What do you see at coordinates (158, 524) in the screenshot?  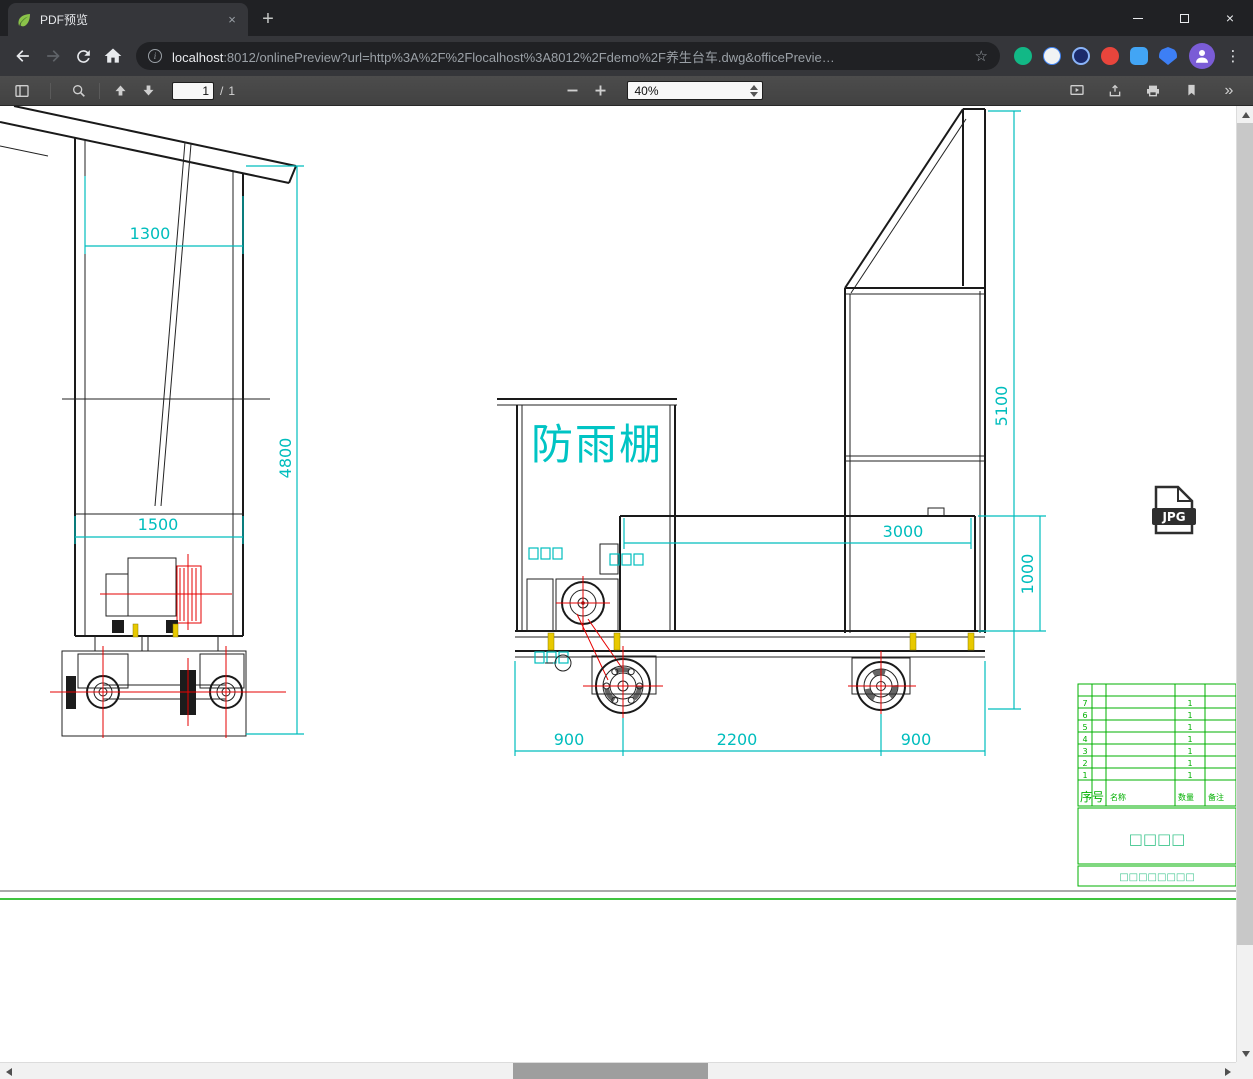 I see `dim-1500: 1500` at bounding box center [158, 524].